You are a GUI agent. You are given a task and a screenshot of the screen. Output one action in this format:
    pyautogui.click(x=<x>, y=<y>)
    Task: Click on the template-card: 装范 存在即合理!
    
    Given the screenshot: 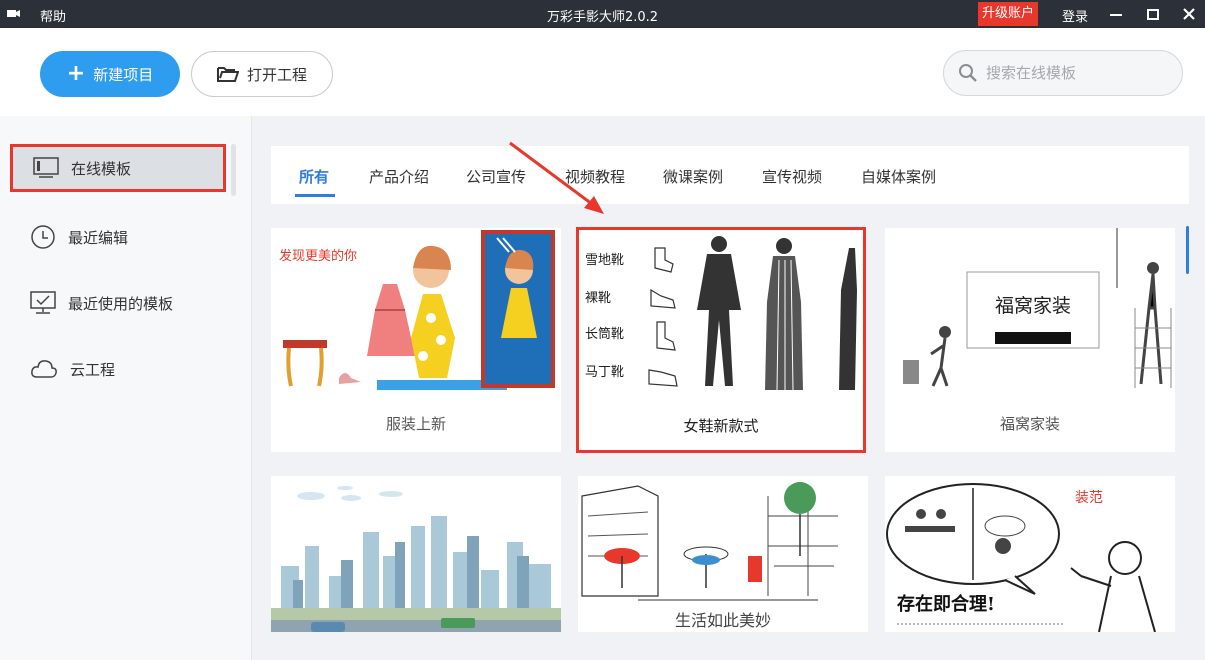 What is the action you would take?
    pyautogui.click(x=1030, y=554)
    